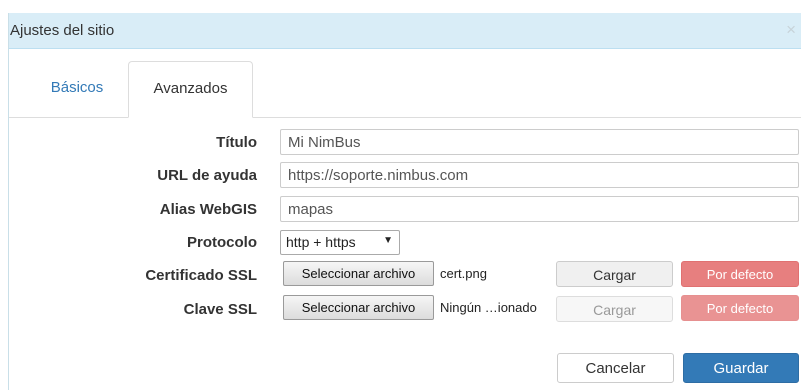 This screenshot has width=801, height=390. I want to click on protocol-select: http + https ▼, so click(340, 242).